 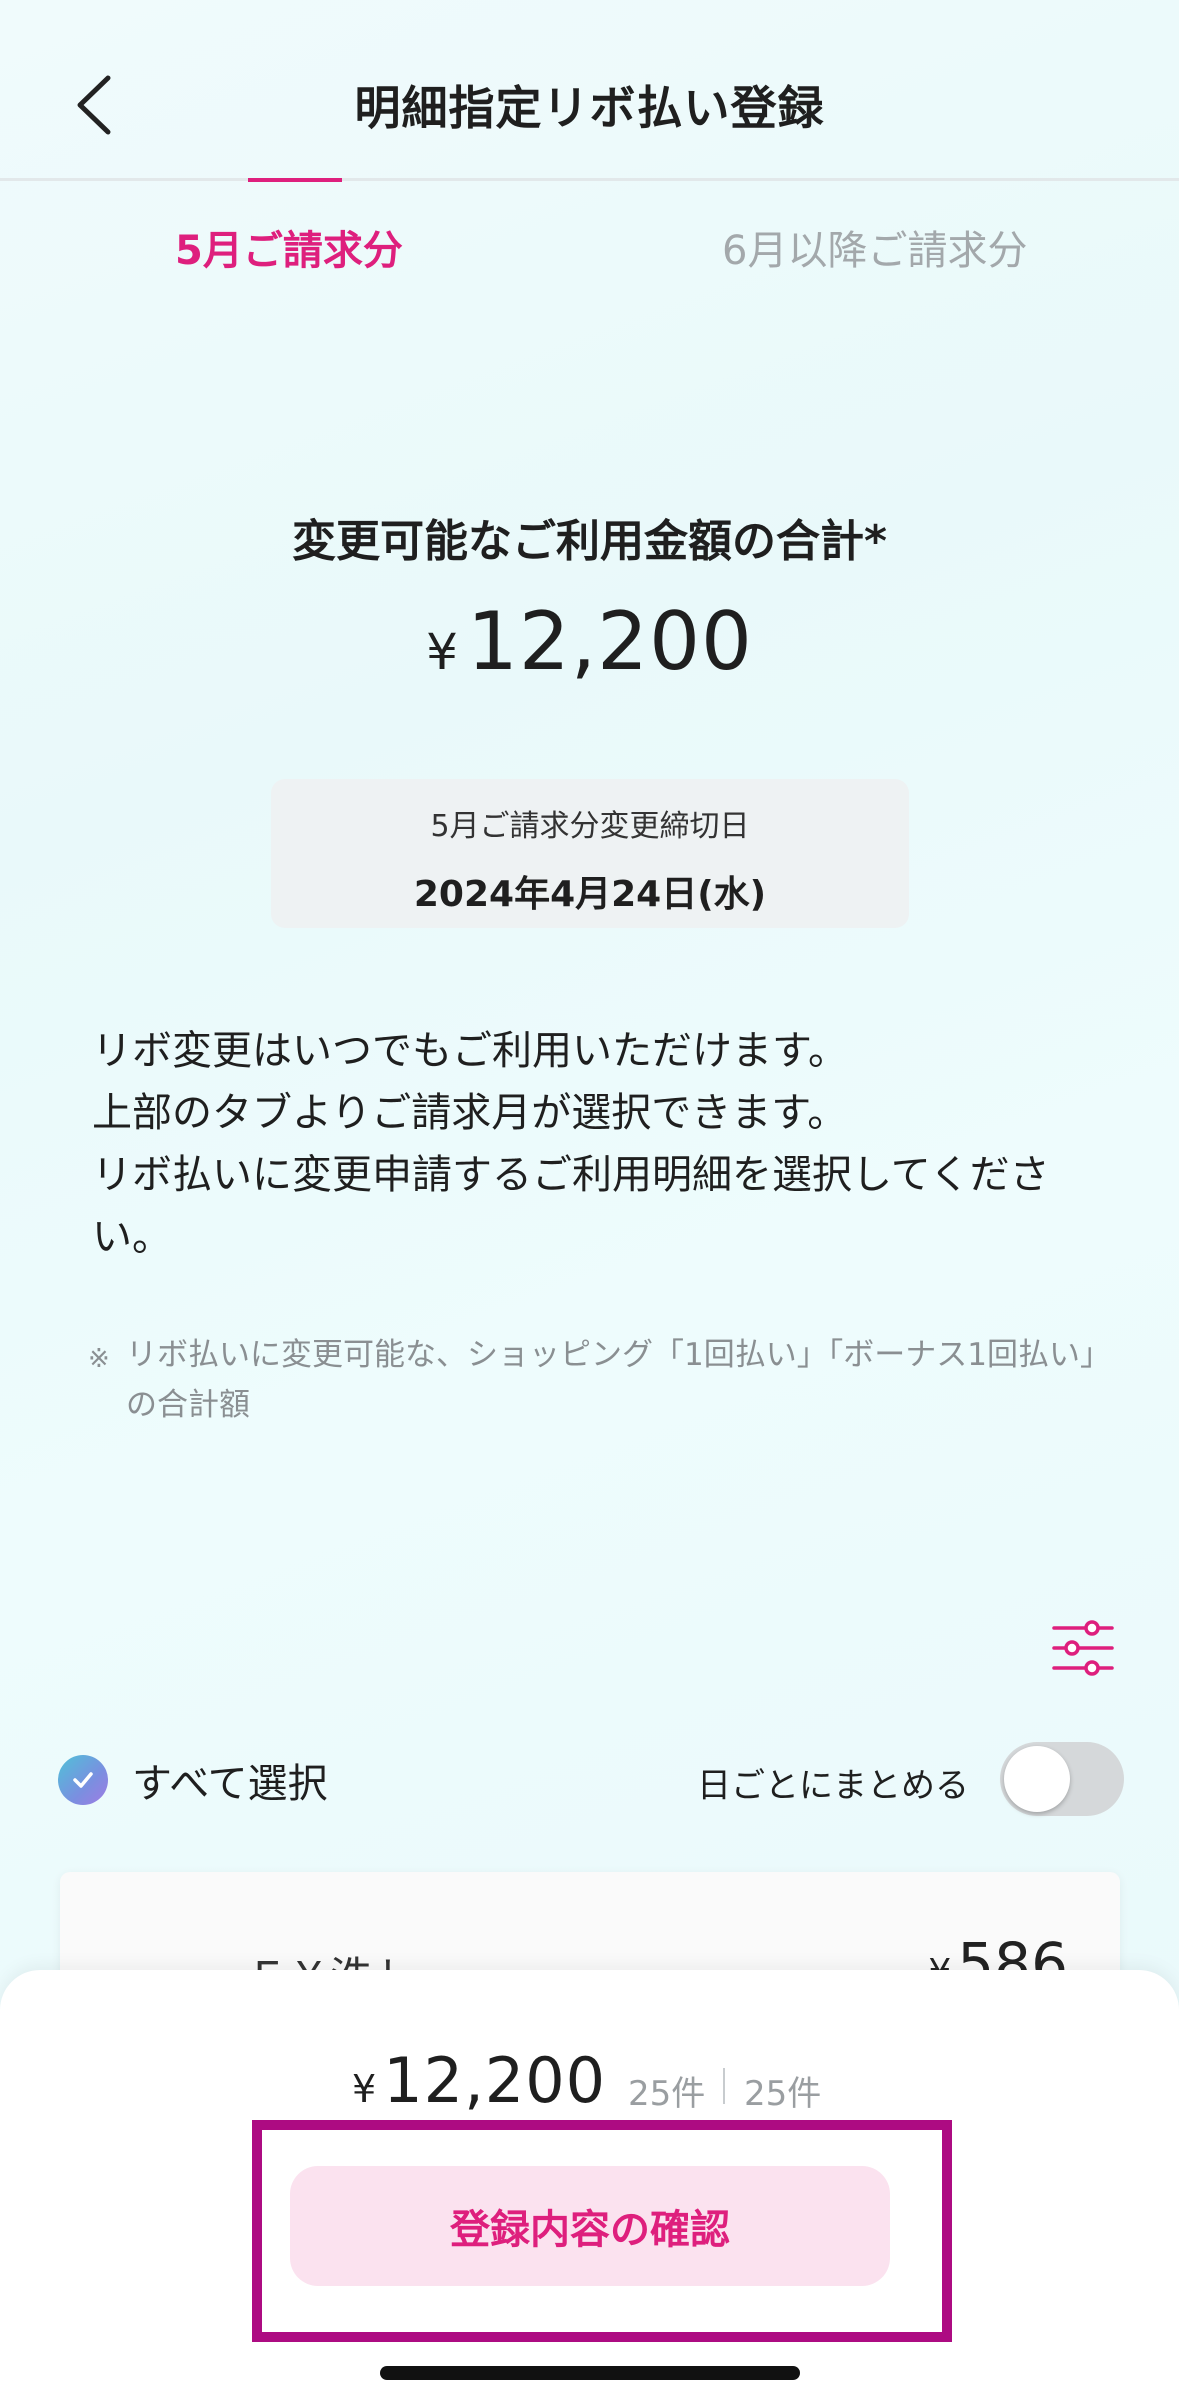 I want to click on home-indicator, so click(x=590, y=2373).